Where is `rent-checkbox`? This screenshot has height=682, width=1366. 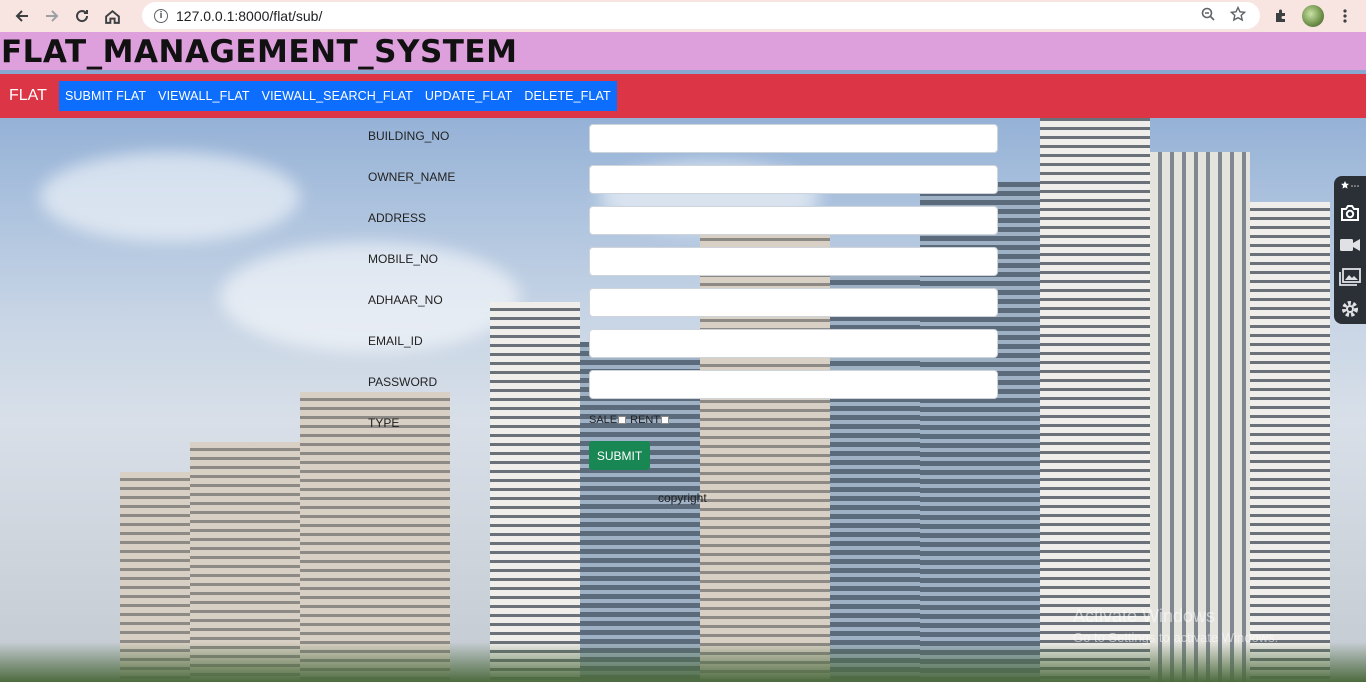 rent-checkbox is located at coordinates (665, 420).